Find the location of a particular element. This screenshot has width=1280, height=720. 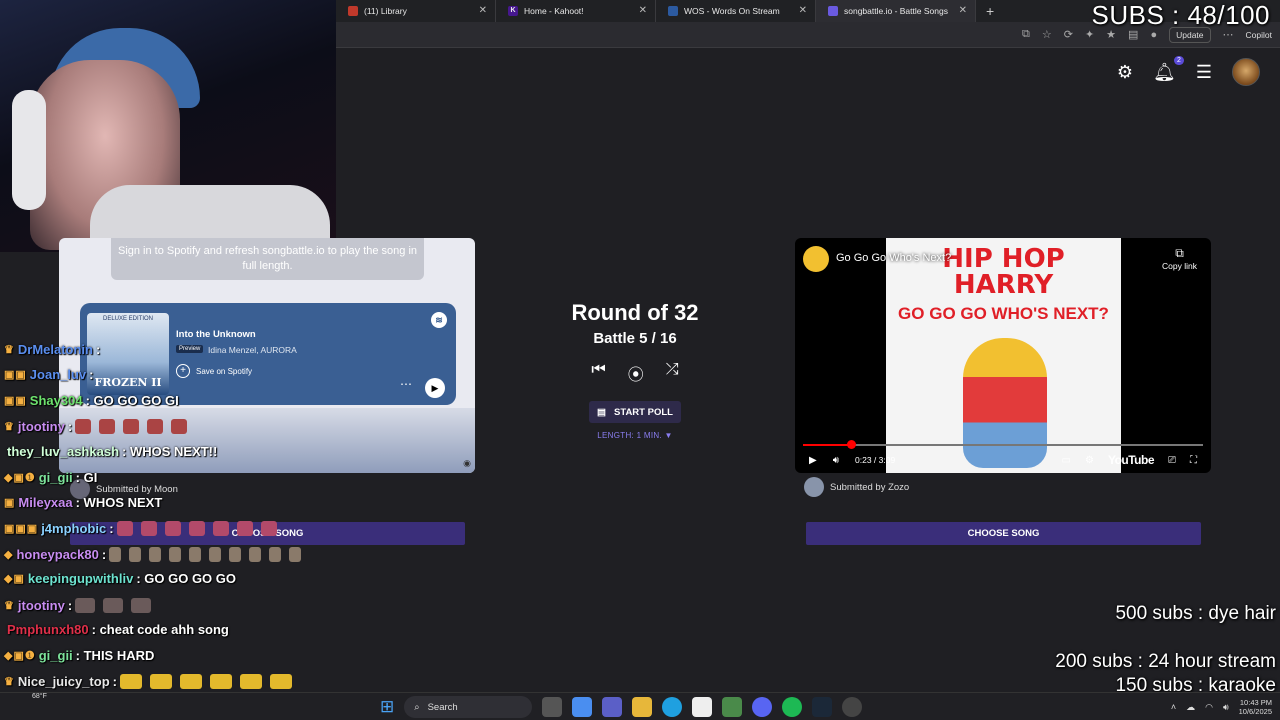

thumbnail-subtitle: GO GO GO WHO'S NEXT? is located at coordinates (1003, 313).